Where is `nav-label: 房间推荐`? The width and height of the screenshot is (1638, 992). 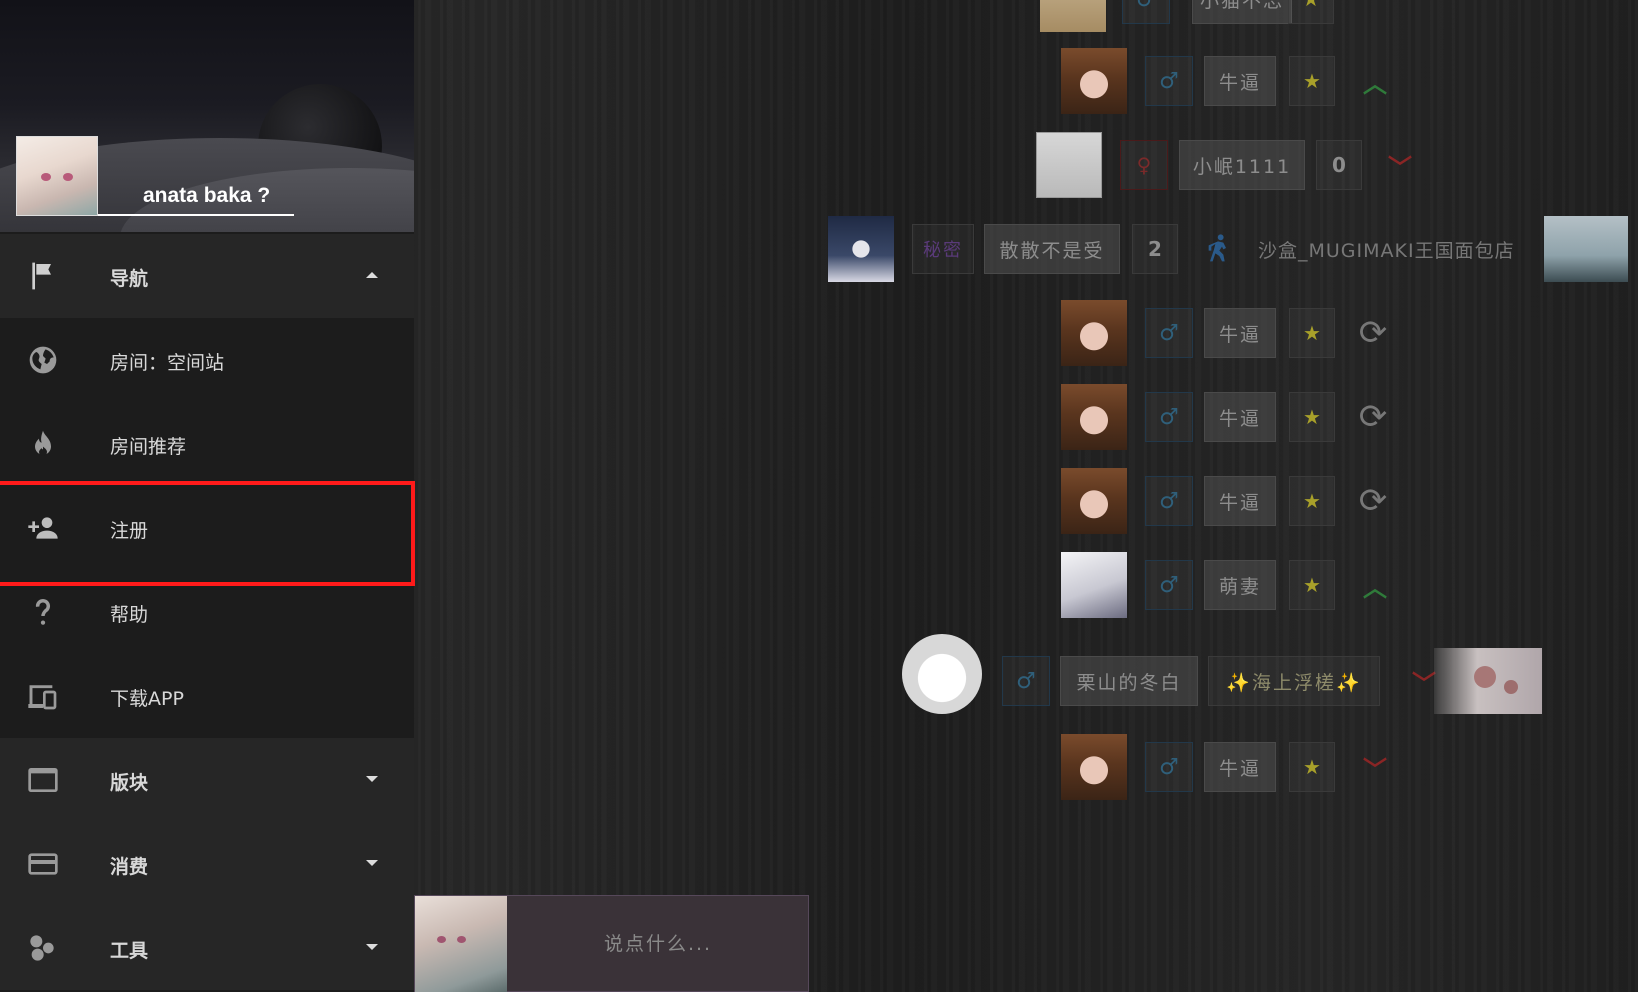 nav-label: 房间推荐 is located at coordinates (148, 447).